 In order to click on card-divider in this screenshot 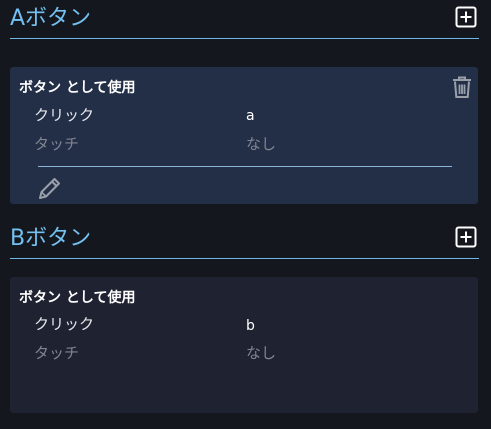, I will do `click(245, 166)`.